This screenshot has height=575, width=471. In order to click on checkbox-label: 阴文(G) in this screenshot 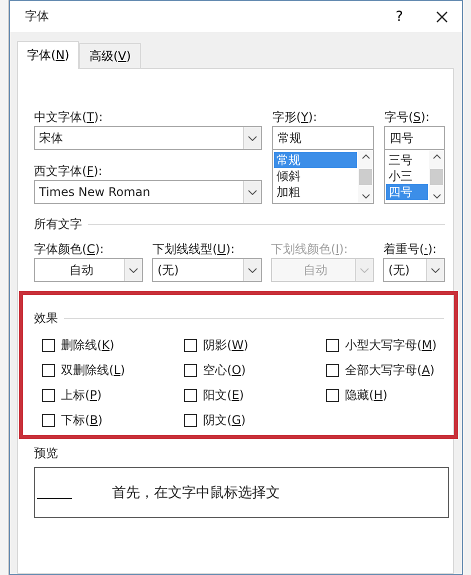, I will do `click(224, 420)`.